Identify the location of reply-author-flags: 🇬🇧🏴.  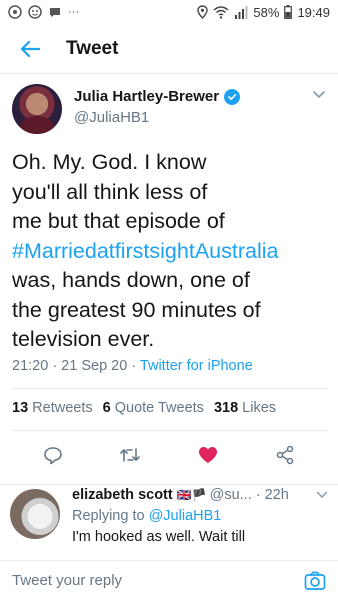
(191, 495).